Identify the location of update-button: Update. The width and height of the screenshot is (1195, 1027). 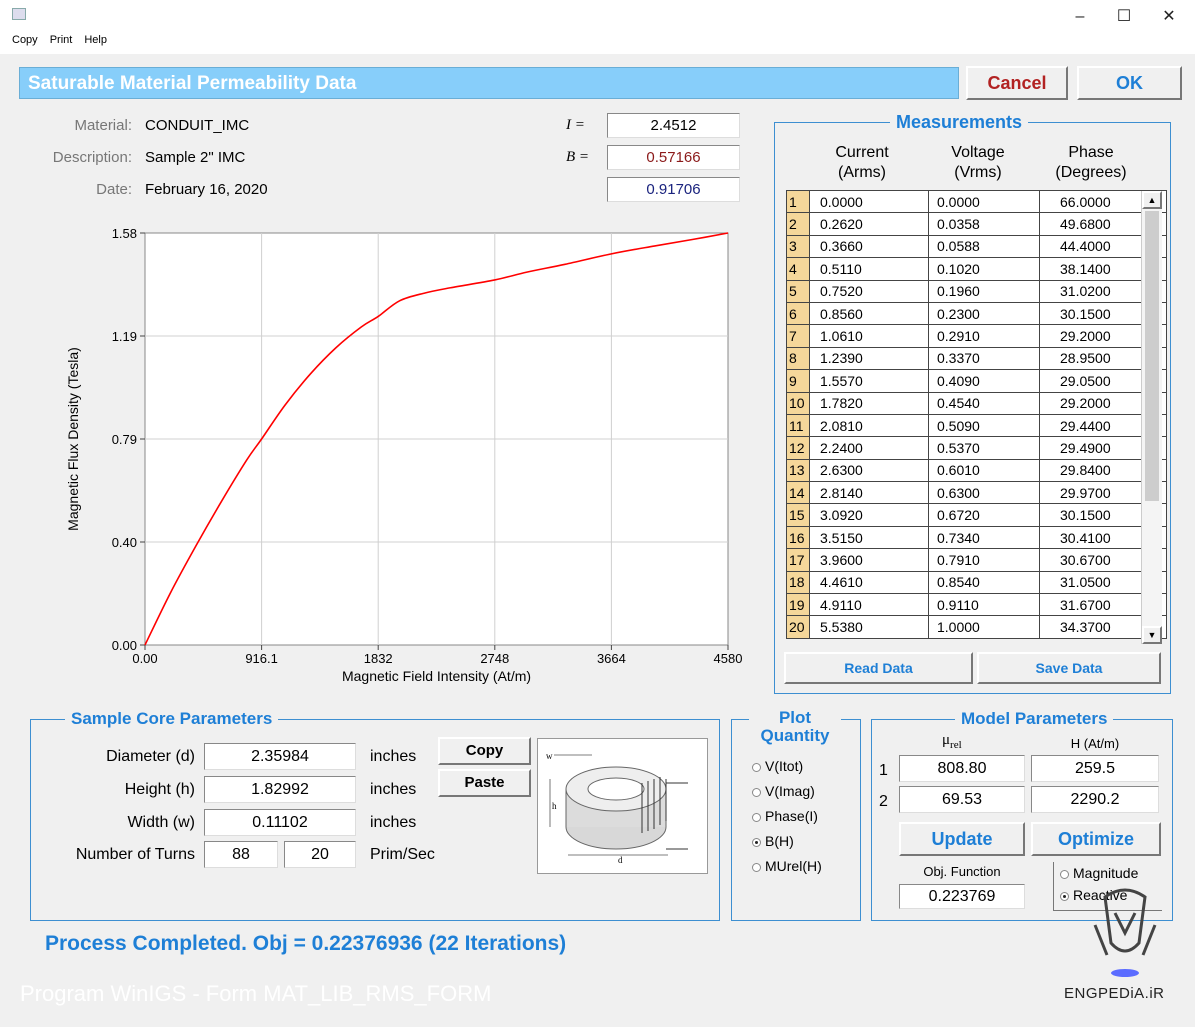
(962, 839).